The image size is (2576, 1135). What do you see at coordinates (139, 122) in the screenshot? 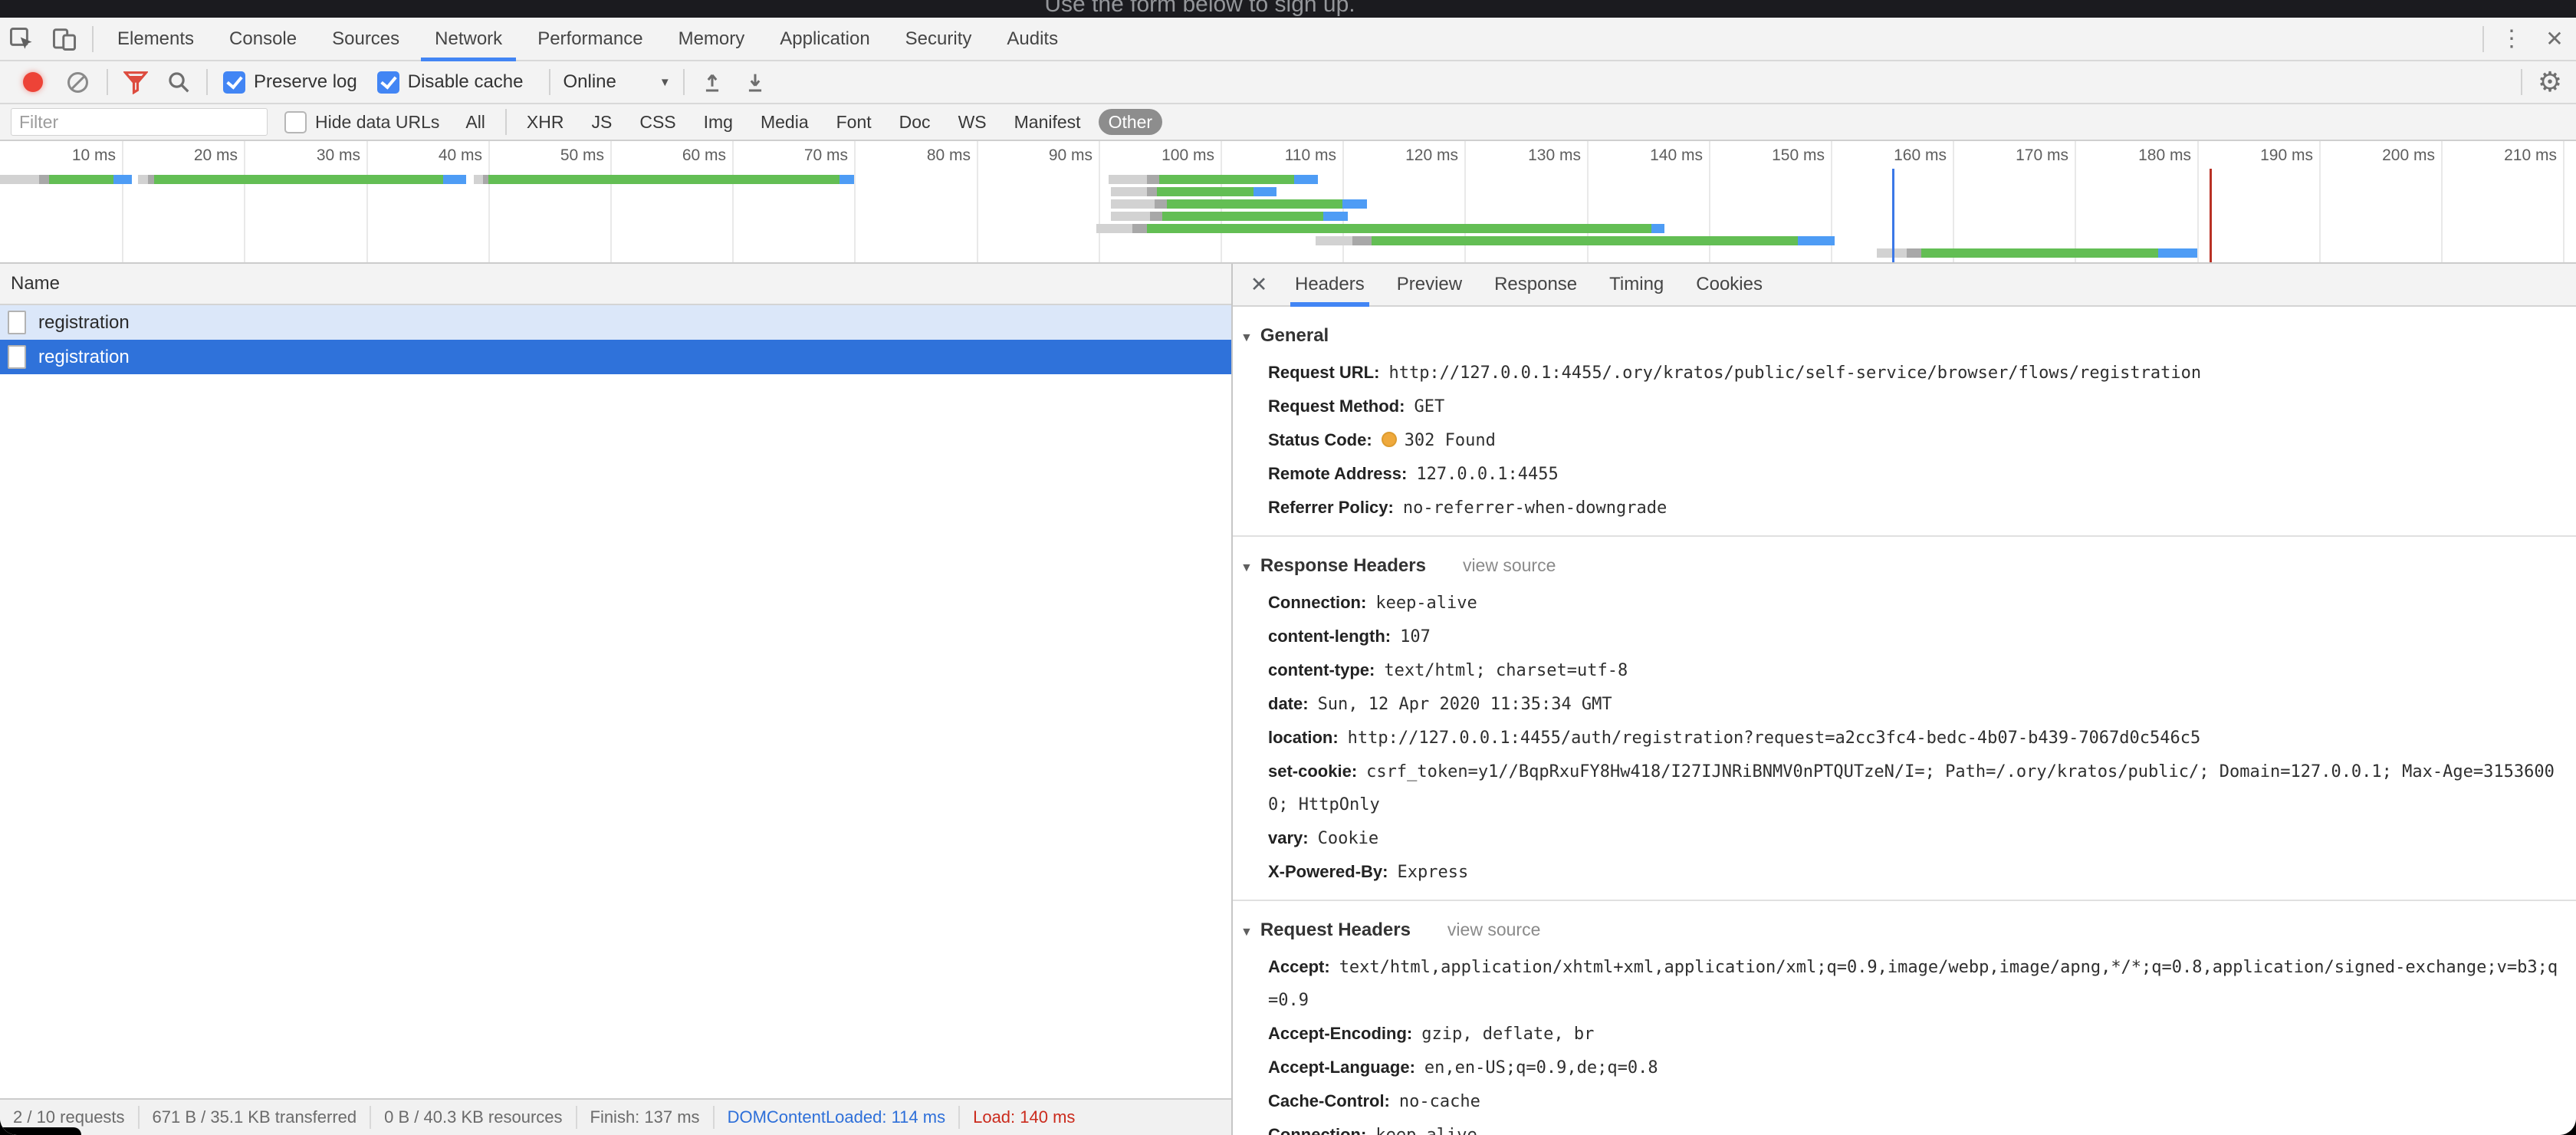
I see `filter-input` at bounding box center [139, 122].